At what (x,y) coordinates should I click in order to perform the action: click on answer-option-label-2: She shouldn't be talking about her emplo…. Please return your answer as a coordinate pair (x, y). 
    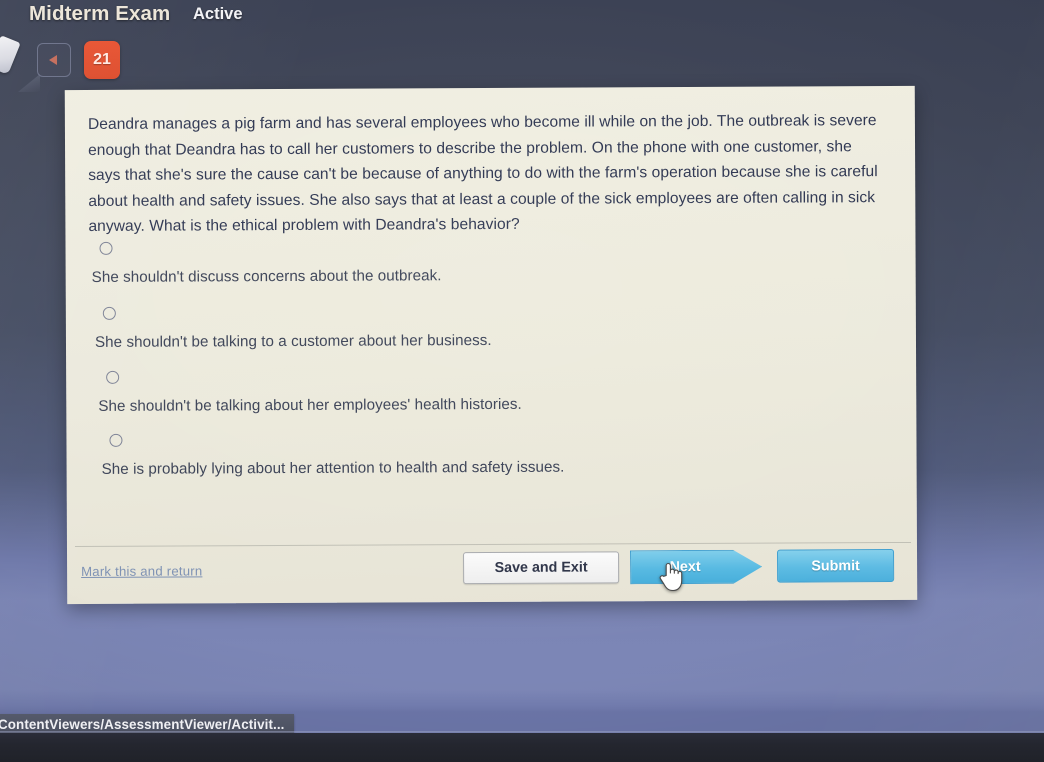
    Looking at the image, I should click on (310, 405).